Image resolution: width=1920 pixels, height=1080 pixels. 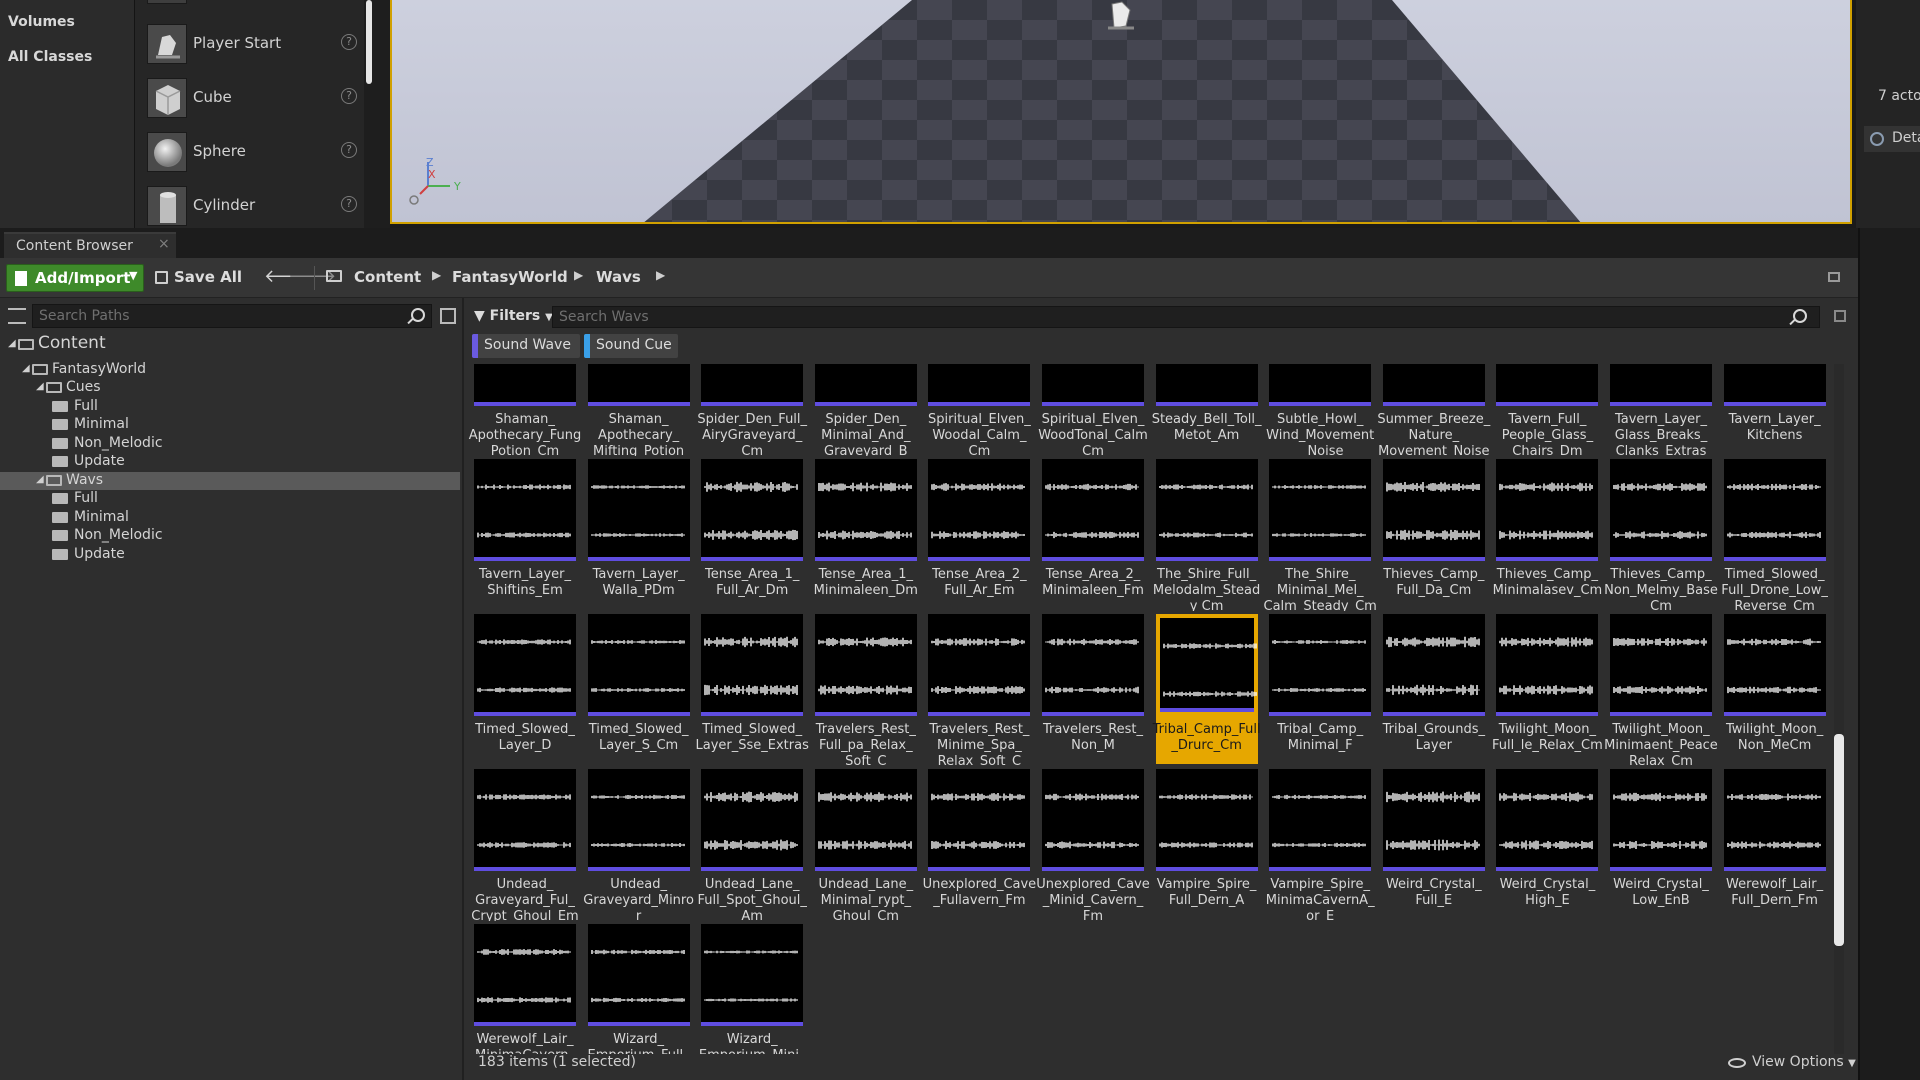 What do you see at coordinates (752, 845) in the screenshot?
I see `asset-tile: Undead_Lane_ Full_Spot_Ghoul_ Am` at bounding box center [752, 845].